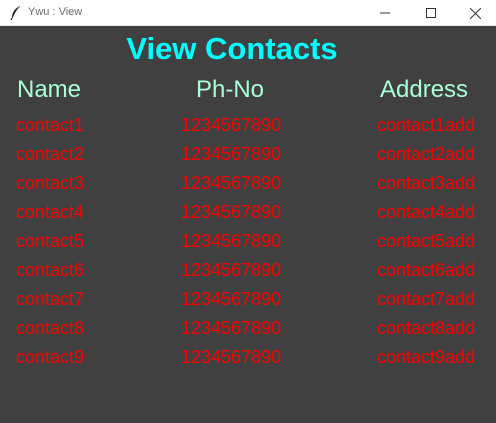 The image size is (496, 423). I want to click on contact-row: contact6 1234567890 contact6add, so click(248, 269).